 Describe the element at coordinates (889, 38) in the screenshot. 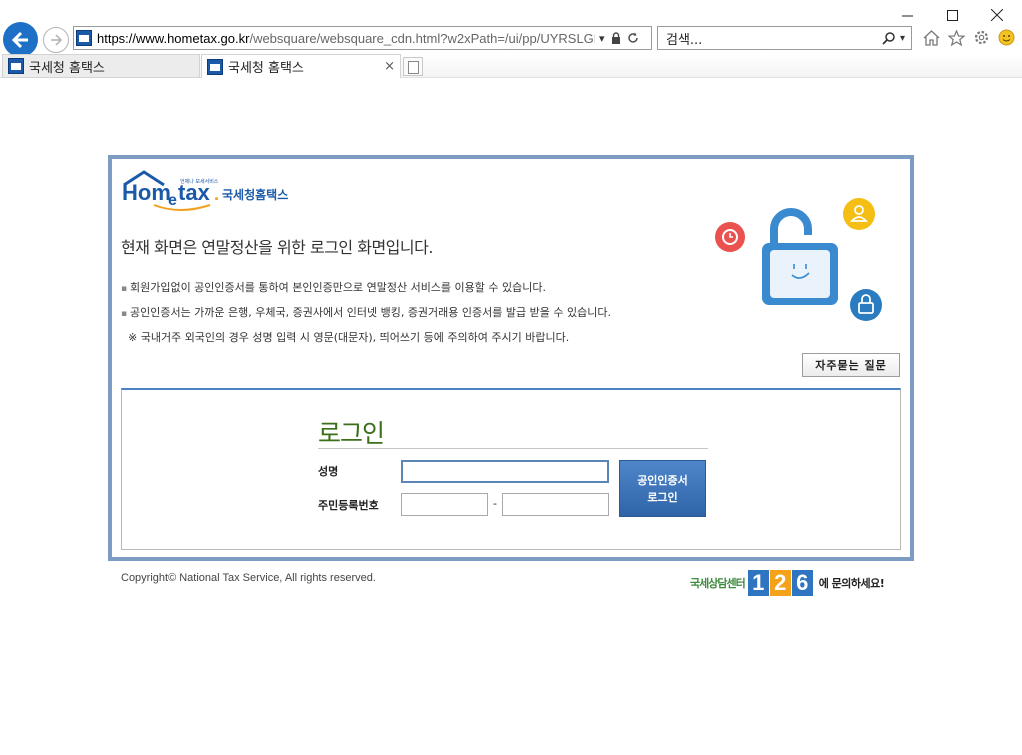

I see `search-icon` at that location.